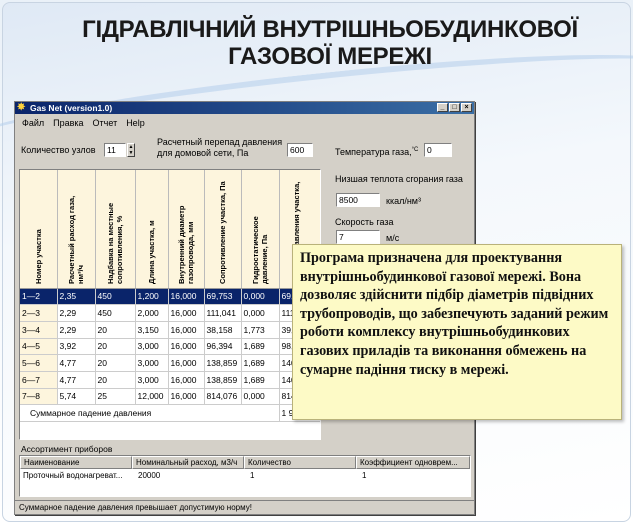 Image resolution: width=633 pixels, height=524 pixels. I want to click on devices-row: Проточный водонагреват... 20000 1 1, so click(245, 475).